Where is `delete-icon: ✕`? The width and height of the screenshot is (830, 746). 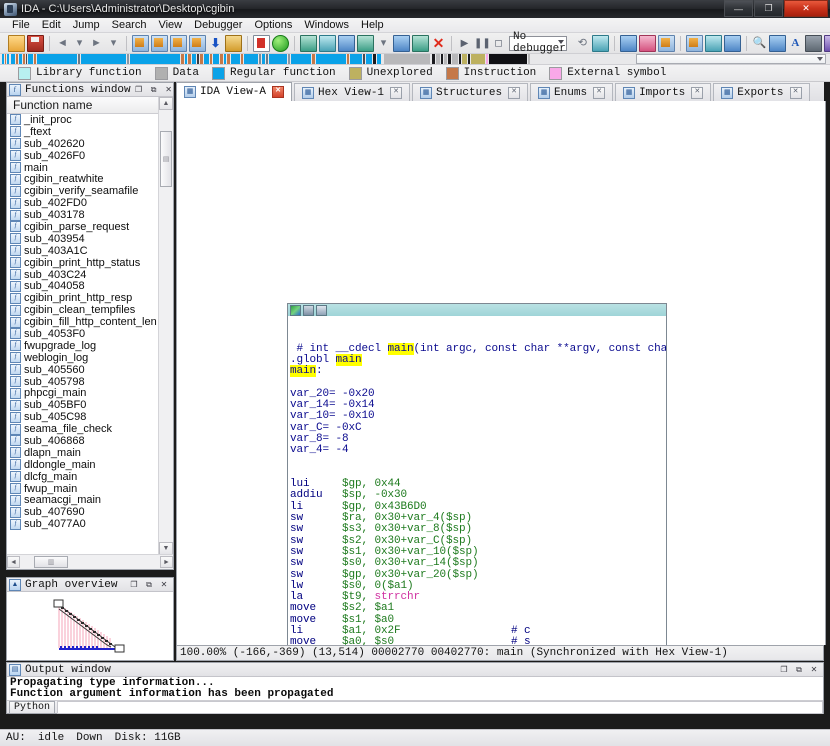 delete-icon: ✕ is located at coordinates (438, 43).